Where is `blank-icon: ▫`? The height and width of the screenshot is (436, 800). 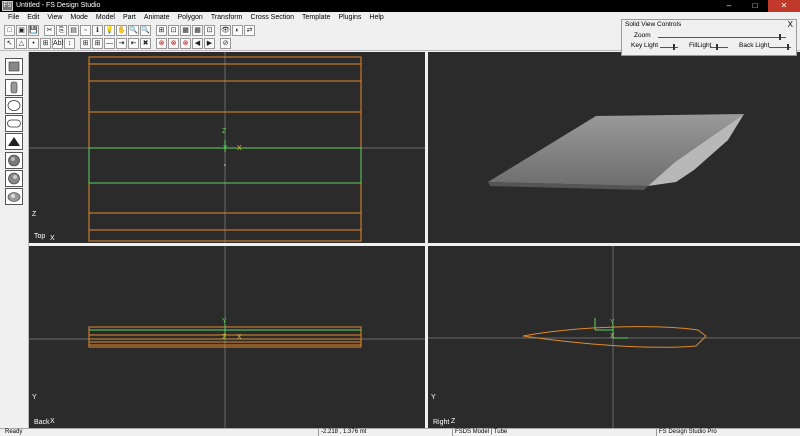
blank-icon: ▫ is located at coordinates (85, 30).